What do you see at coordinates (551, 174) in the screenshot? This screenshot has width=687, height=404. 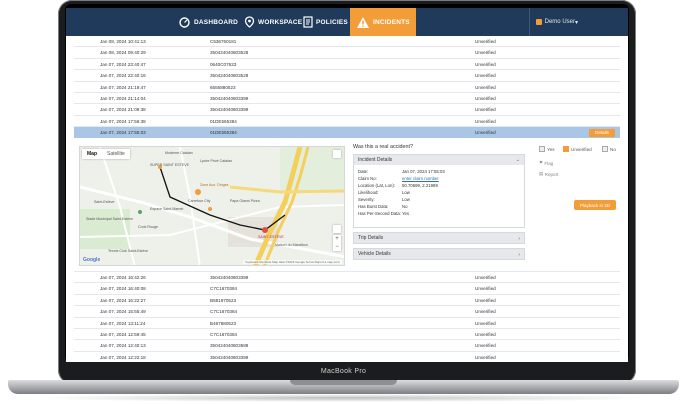 I see `report-label: Report` at bounding box center [551, 174].